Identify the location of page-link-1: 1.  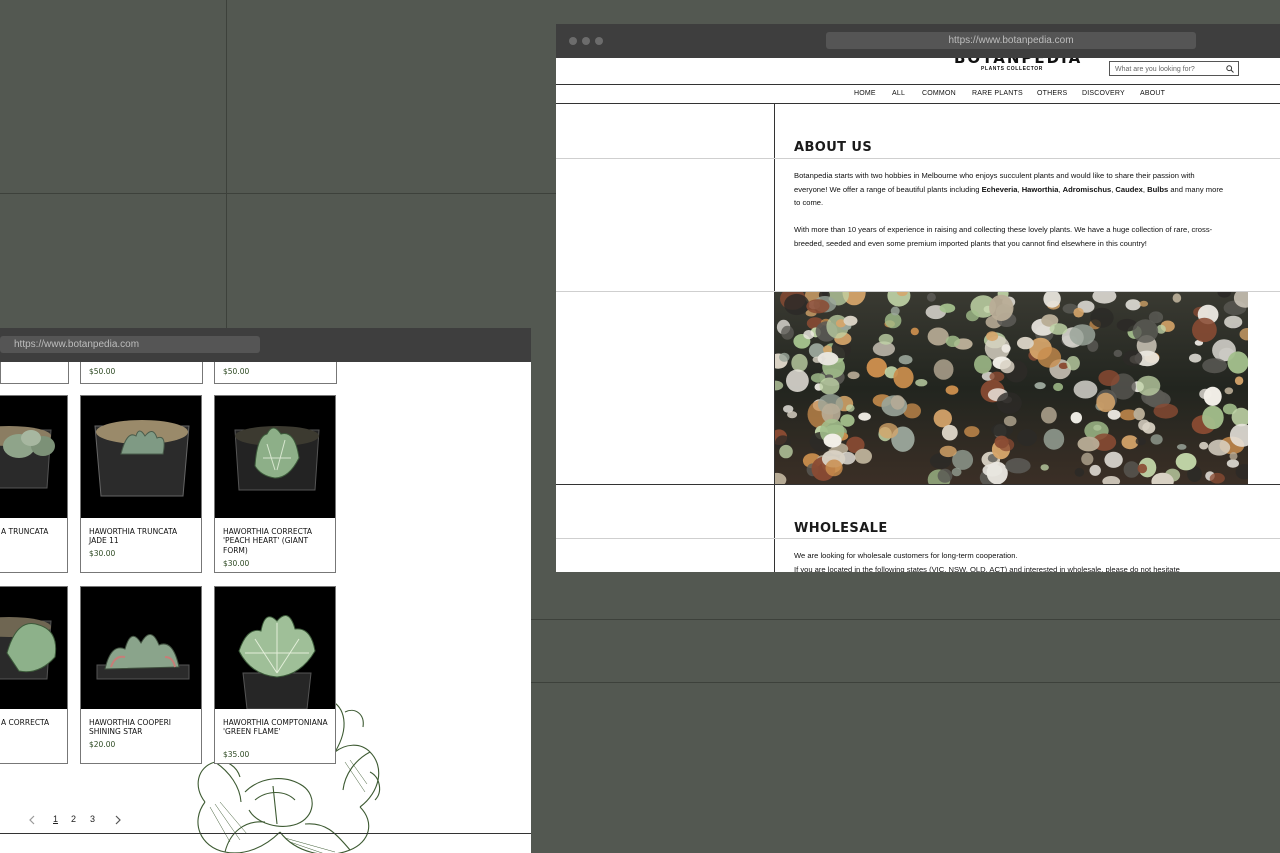
(55, 819).